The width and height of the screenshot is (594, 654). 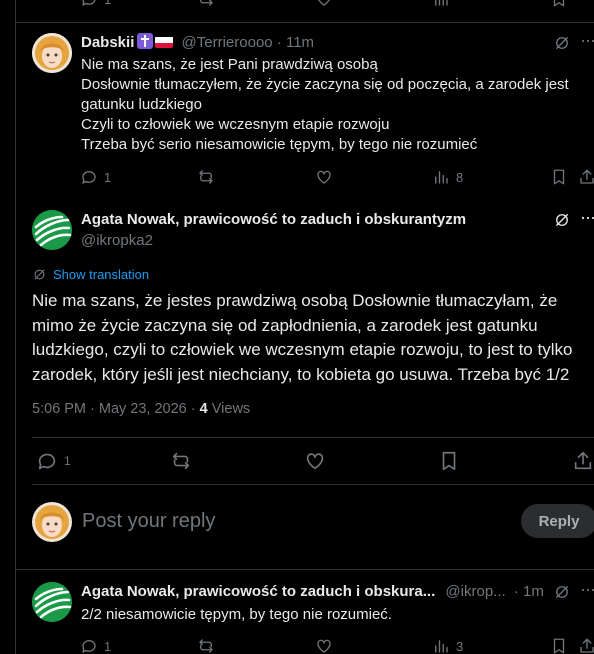 I want to click on timestamp: 11m, so click(x=300, y=42).